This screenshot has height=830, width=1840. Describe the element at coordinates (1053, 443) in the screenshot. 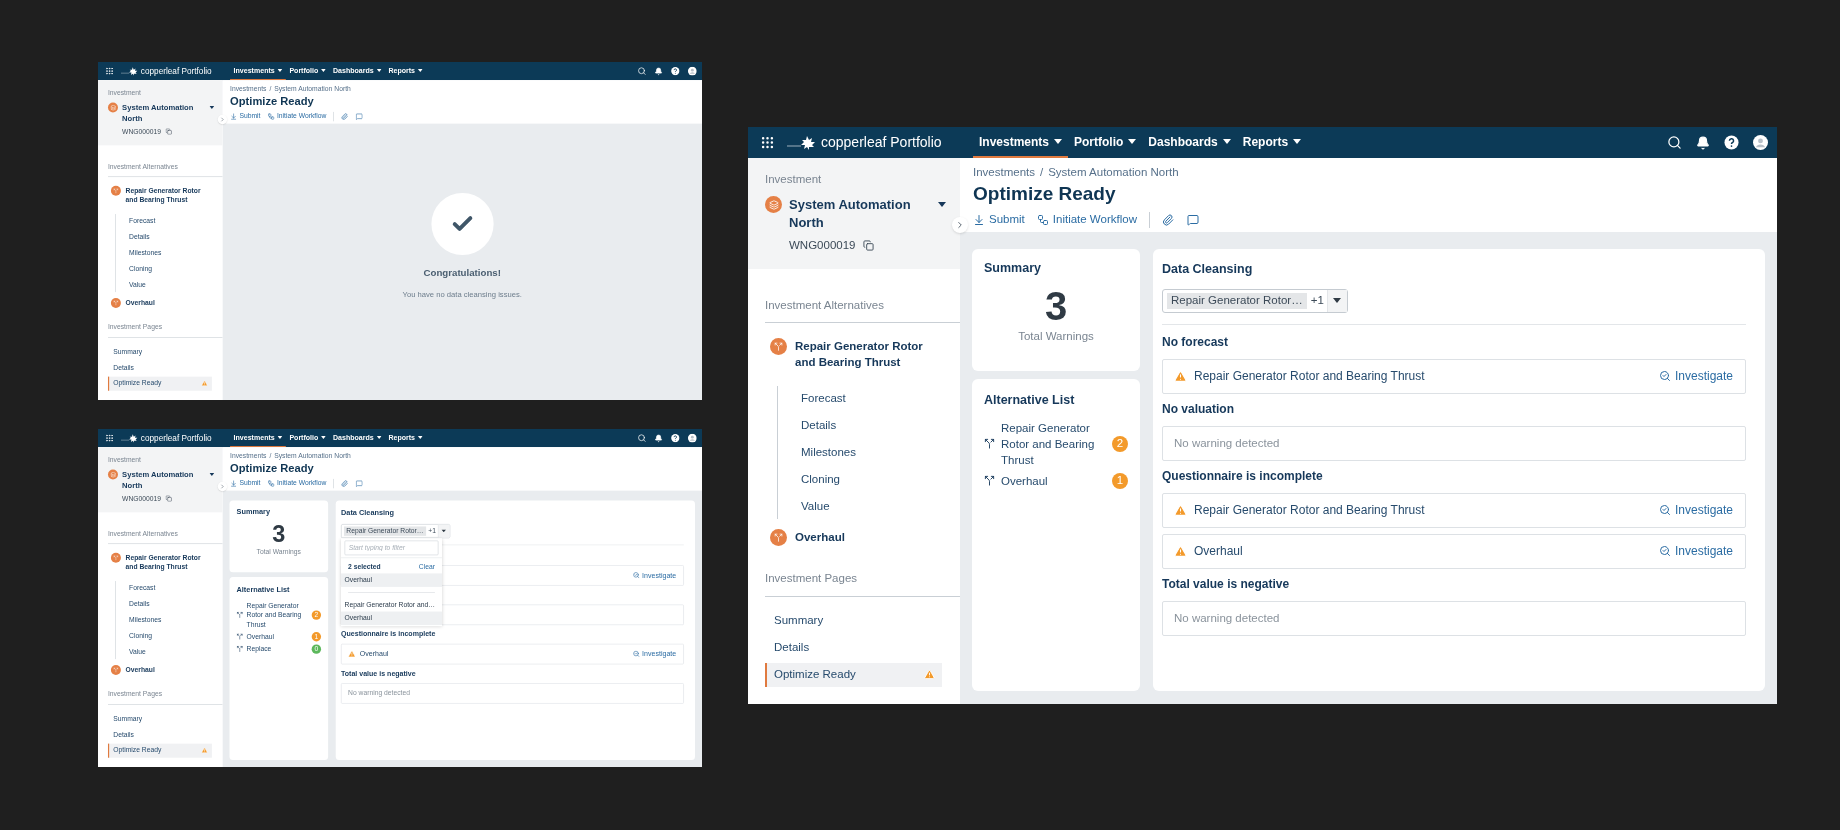

I see `alternative-link: Repair Generator Rotor and Bearing Thrust` at that location.